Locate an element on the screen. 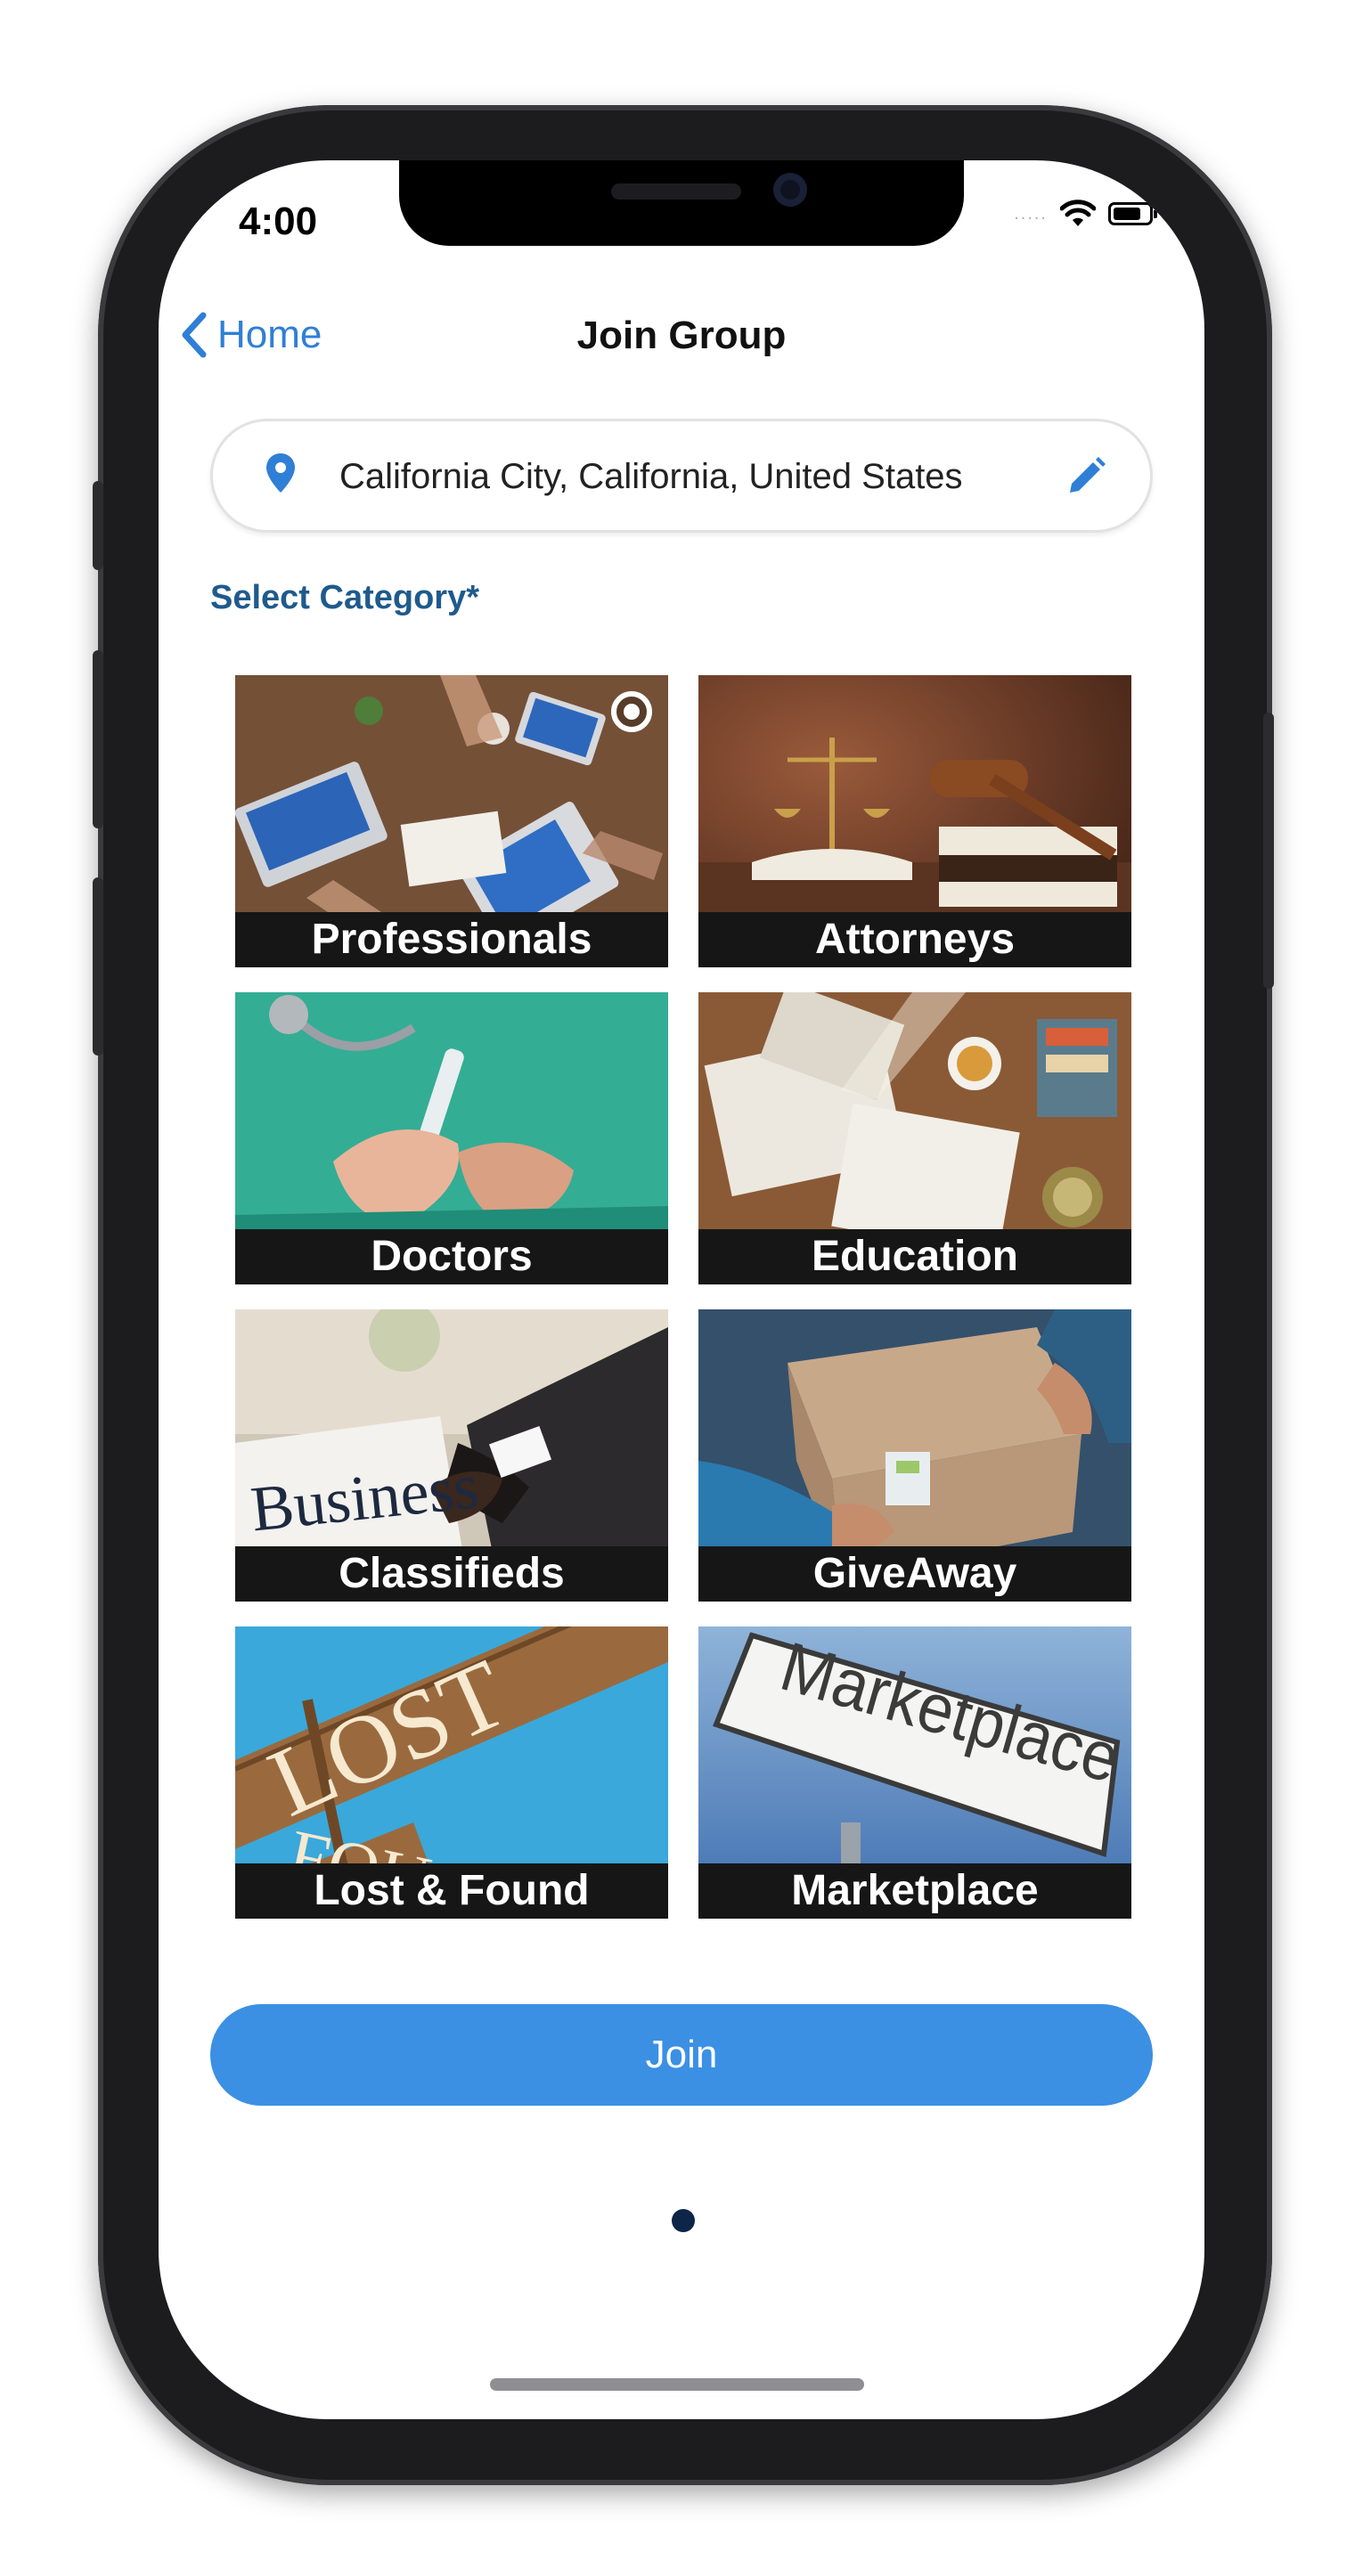 The image size is (1363, 2576). category-label: Marketplace is located at coordinates (915, 1891).